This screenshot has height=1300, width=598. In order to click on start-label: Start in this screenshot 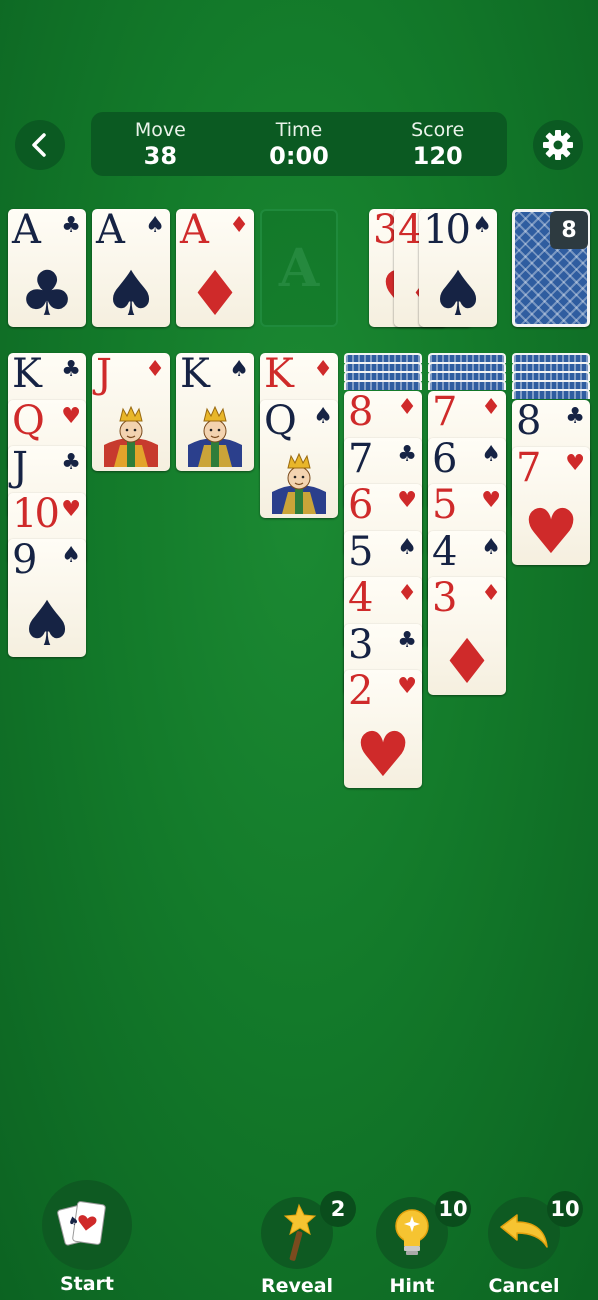, I will do `click(87, 1284)`.